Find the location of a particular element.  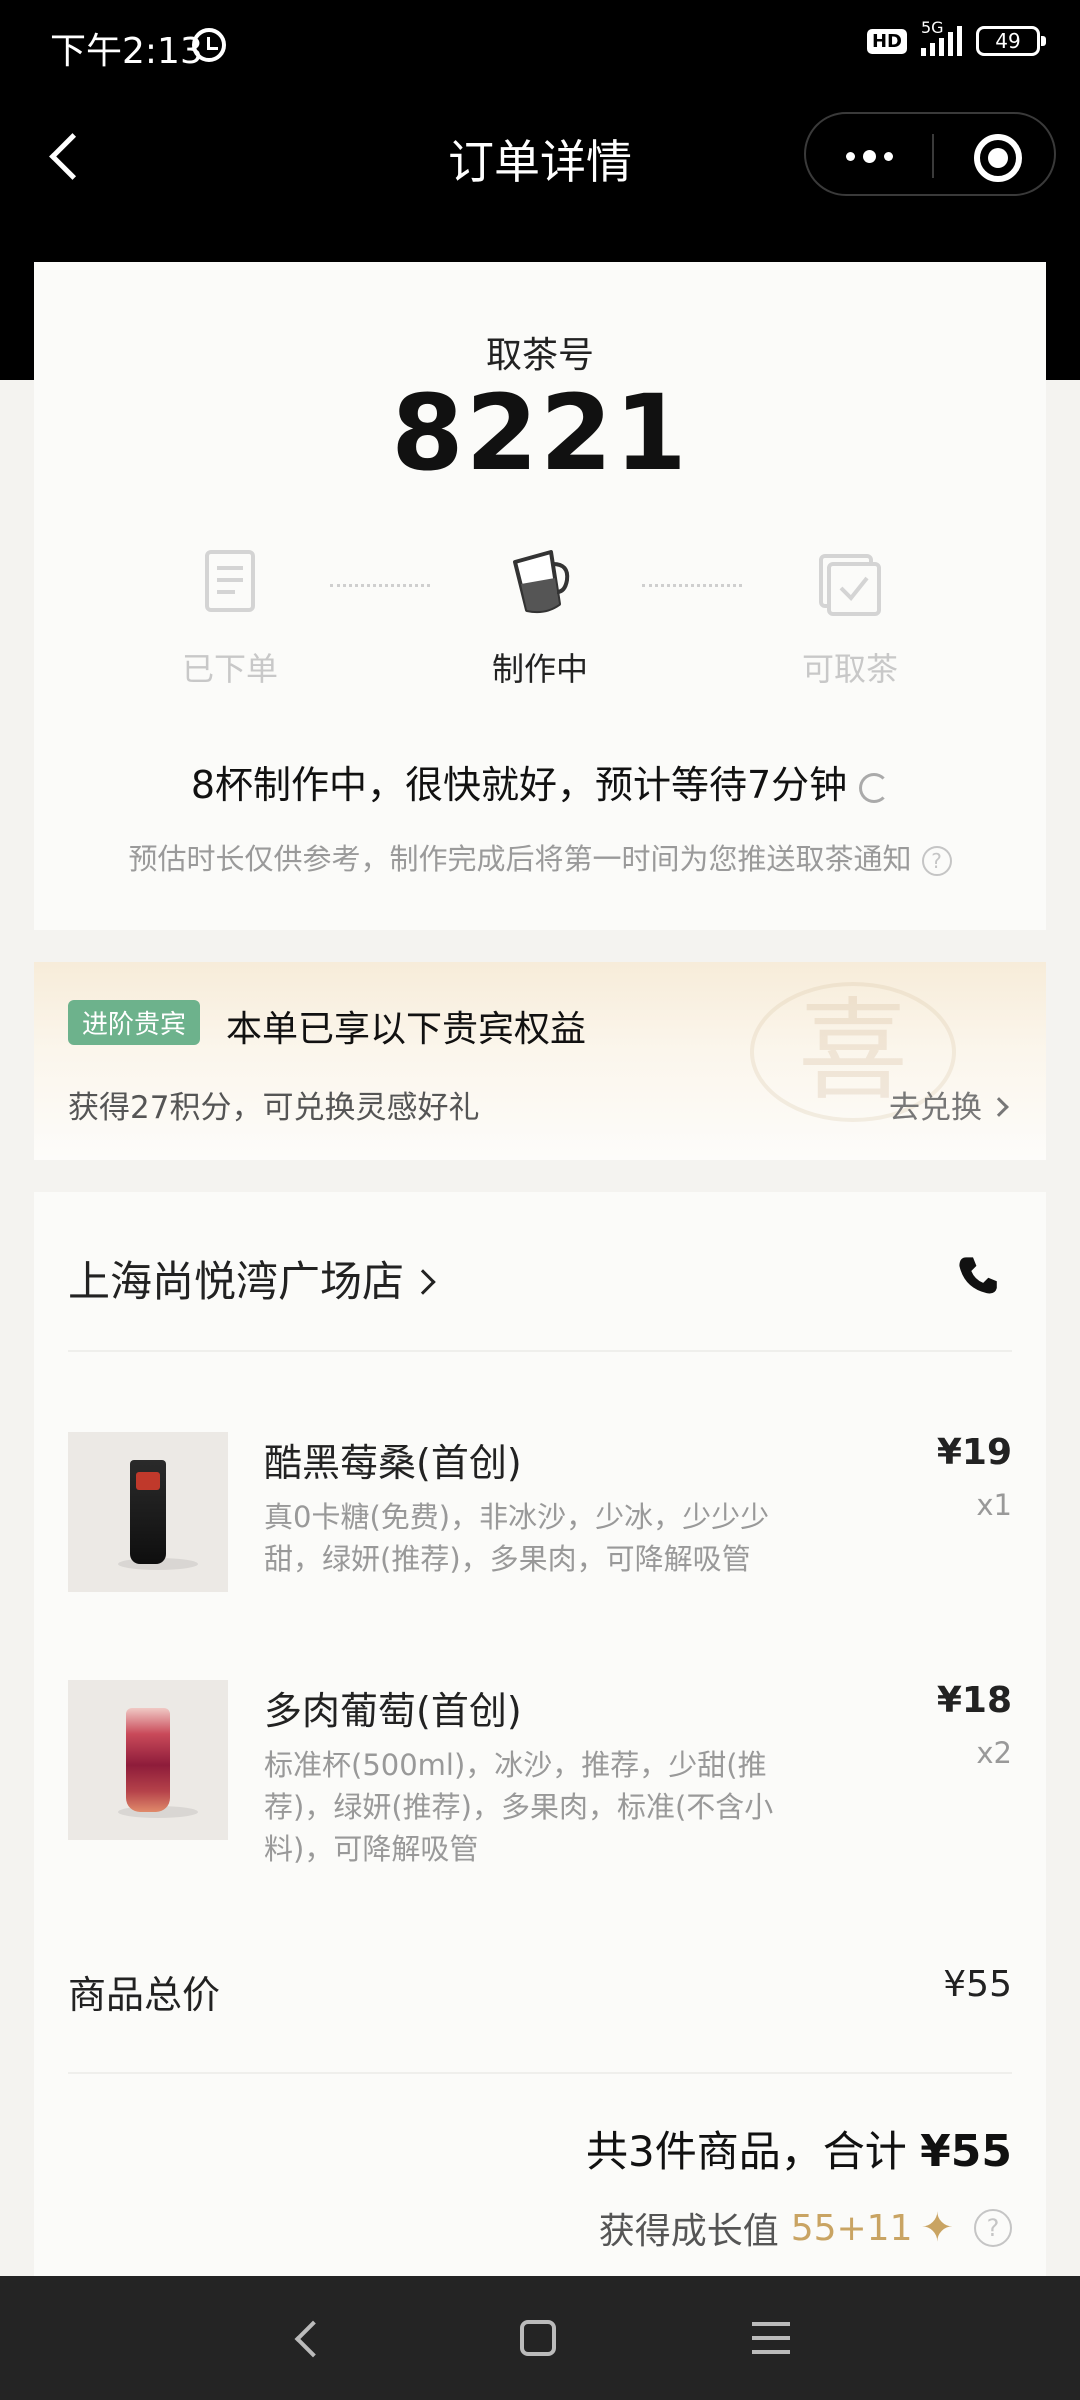

cup-check-icon is located at coordinates (850, 582).